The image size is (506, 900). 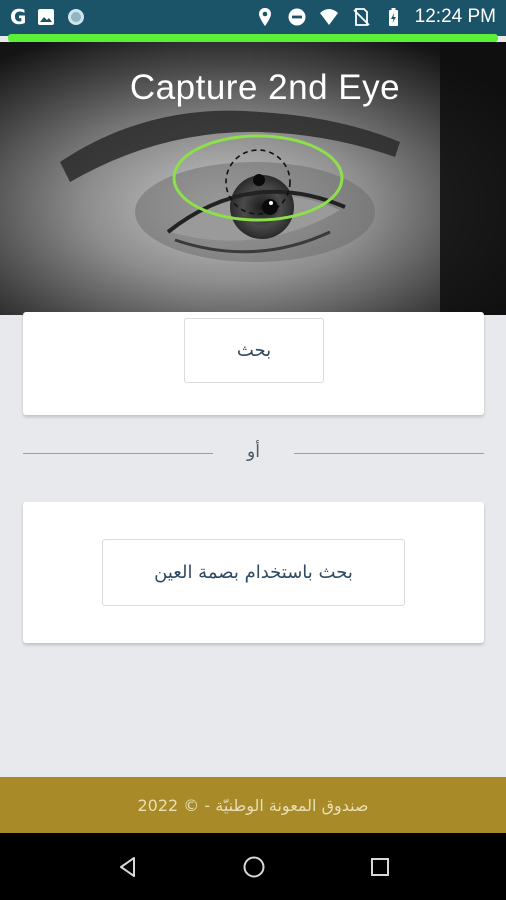 I want to click on search-card: بحث, so click(x=253, y=363).